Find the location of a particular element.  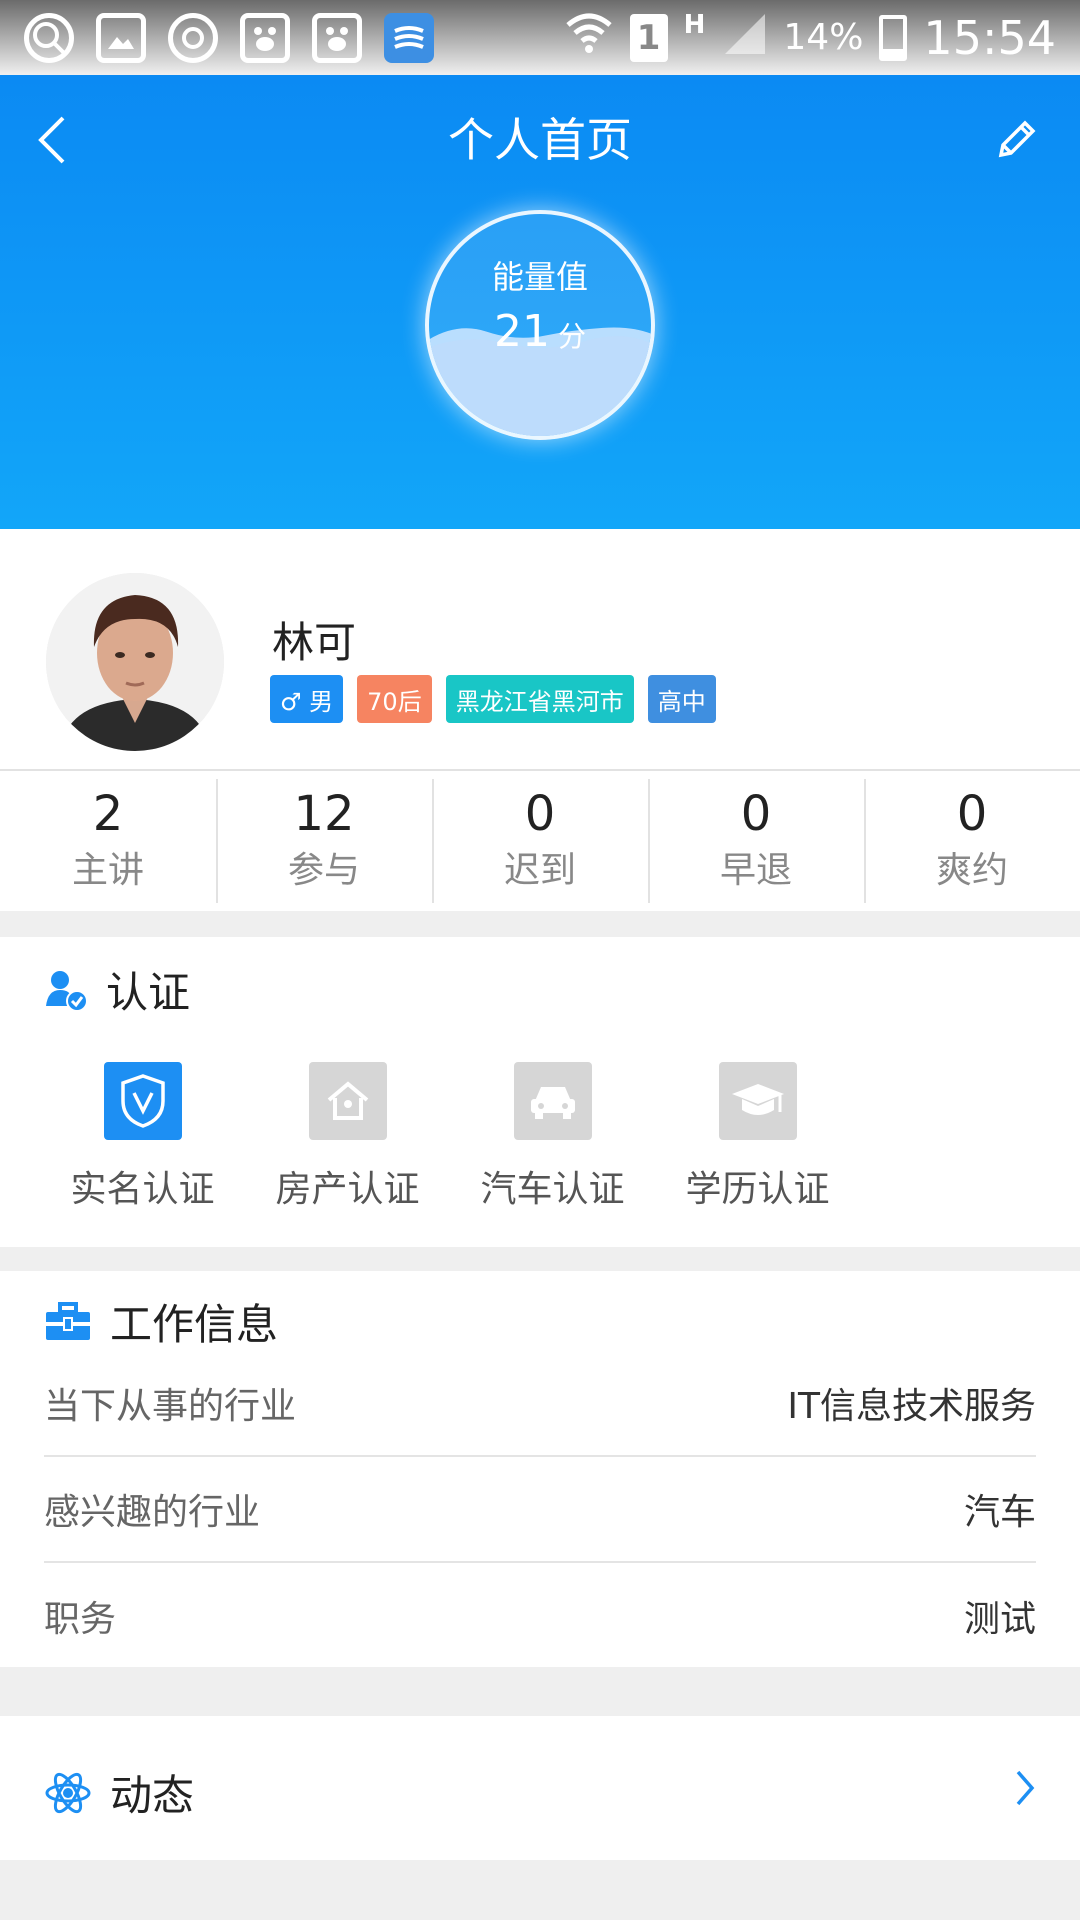

cert-label: 房产认证 is located at coordinates (347, 1189).